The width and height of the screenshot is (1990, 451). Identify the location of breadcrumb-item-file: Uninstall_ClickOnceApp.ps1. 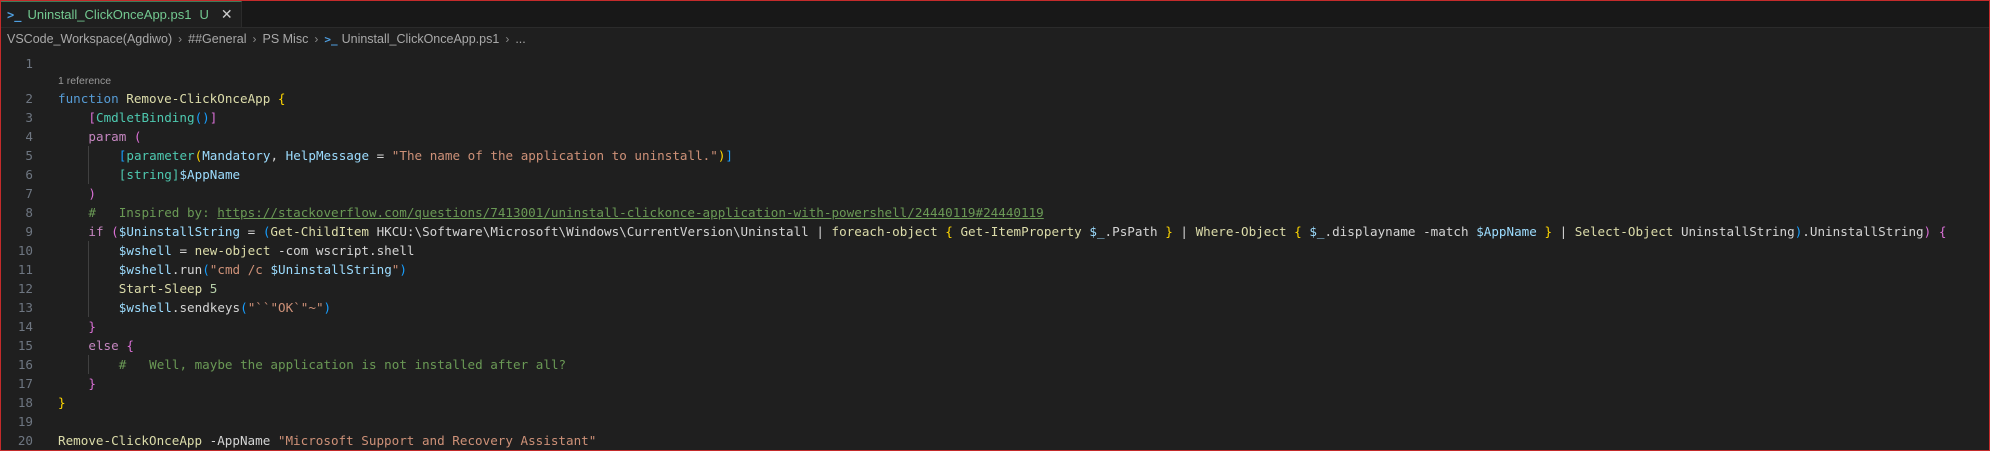
(421, 39).